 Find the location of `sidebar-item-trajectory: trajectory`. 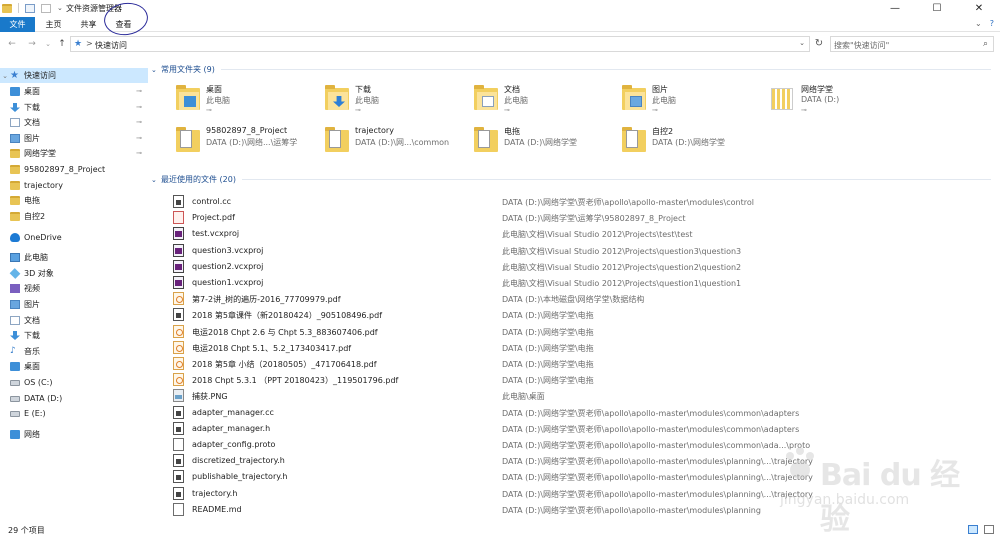

sidebar-item-trajectory: trajectory is located at coordinates (74, 185).